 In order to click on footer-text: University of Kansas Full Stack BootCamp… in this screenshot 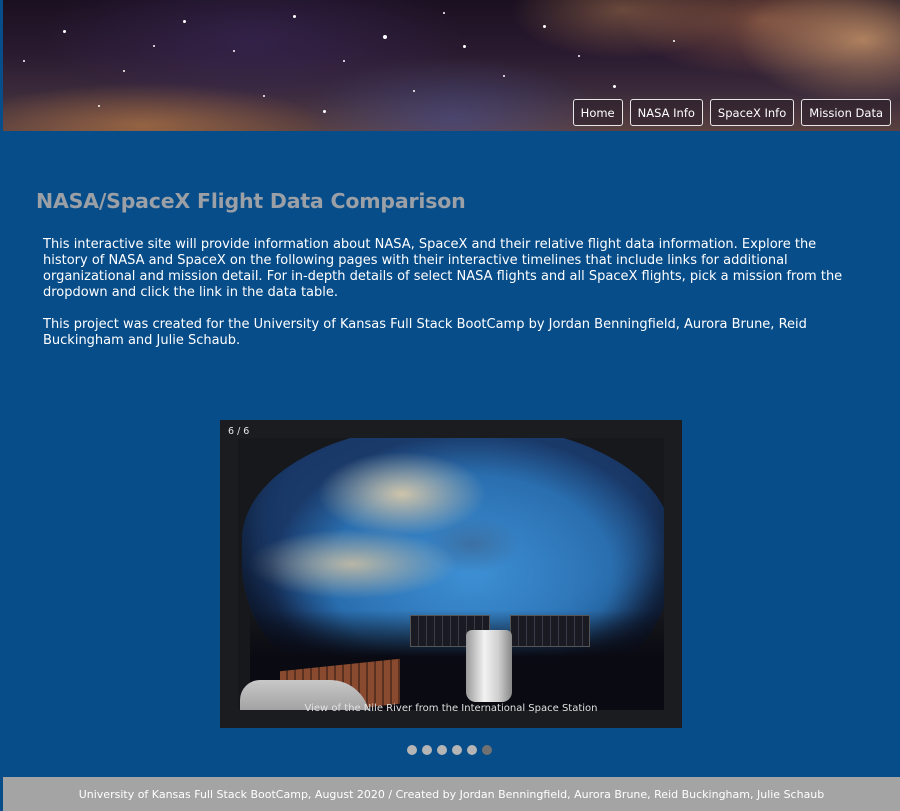, I will do `click(451, 794)`.